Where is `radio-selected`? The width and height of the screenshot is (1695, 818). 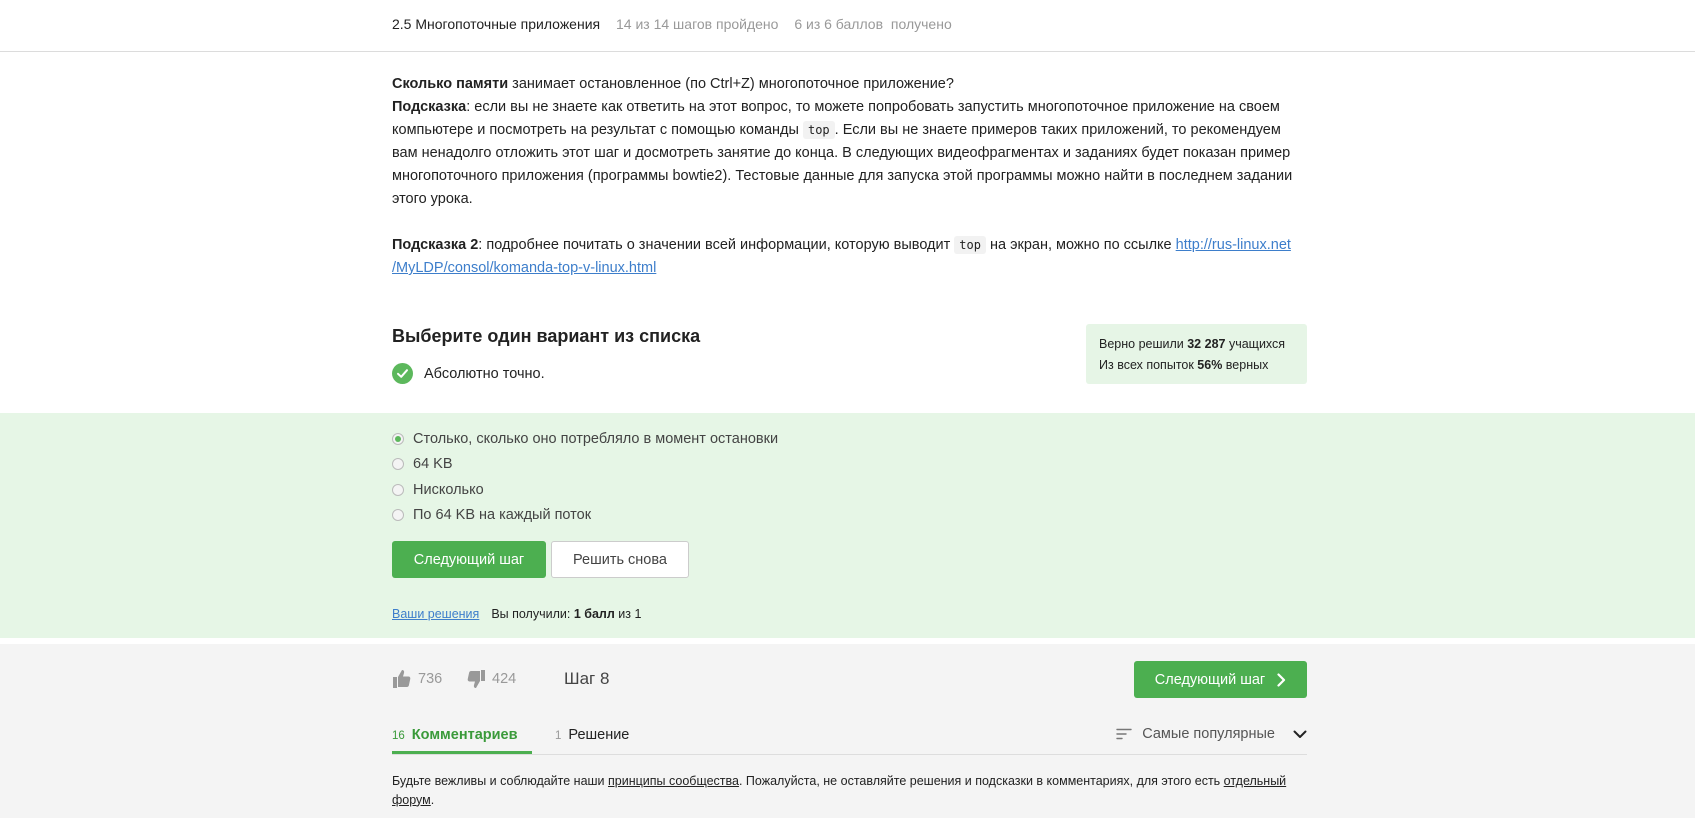
radio-selected is located at coordinates (398, 438).